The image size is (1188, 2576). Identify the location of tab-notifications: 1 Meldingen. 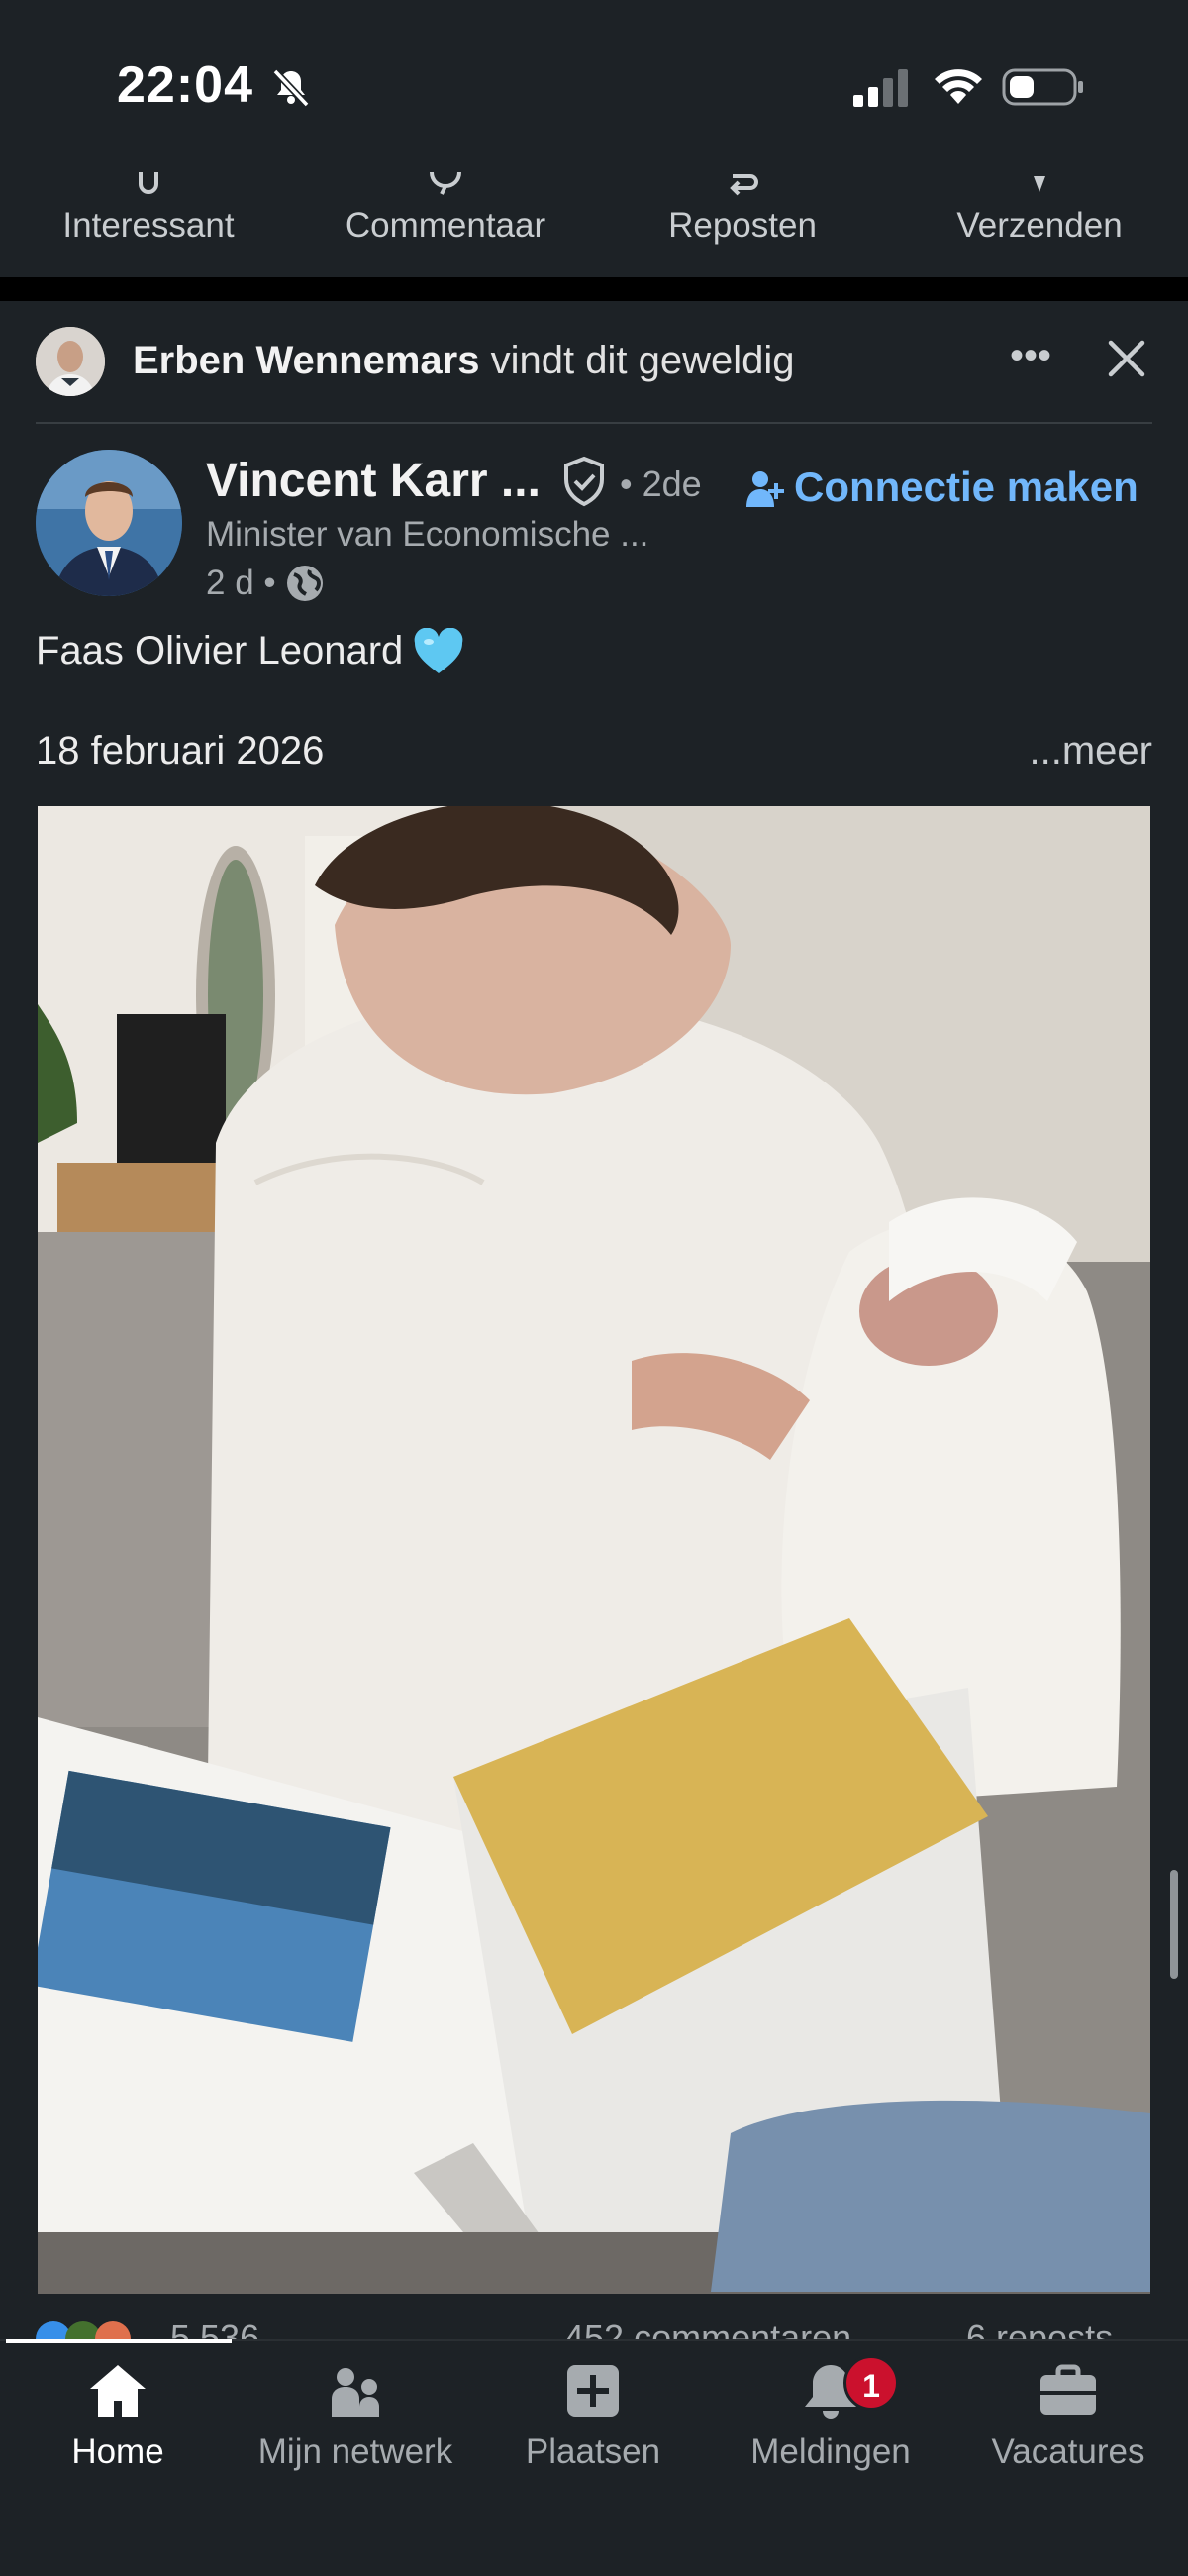
(830, 2420).